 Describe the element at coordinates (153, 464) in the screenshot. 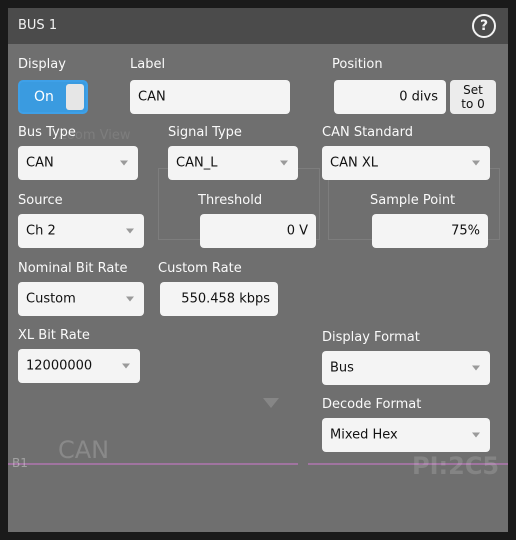

I see `ghost-bus-line` at that location.